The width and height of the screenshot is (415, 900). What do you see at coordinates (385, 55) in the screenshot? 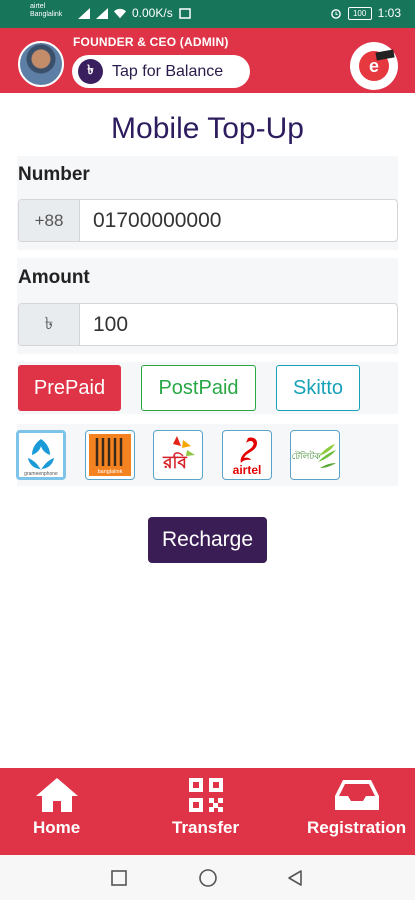
I see `graduation-cap-icon` at bounding box center [385, 55].